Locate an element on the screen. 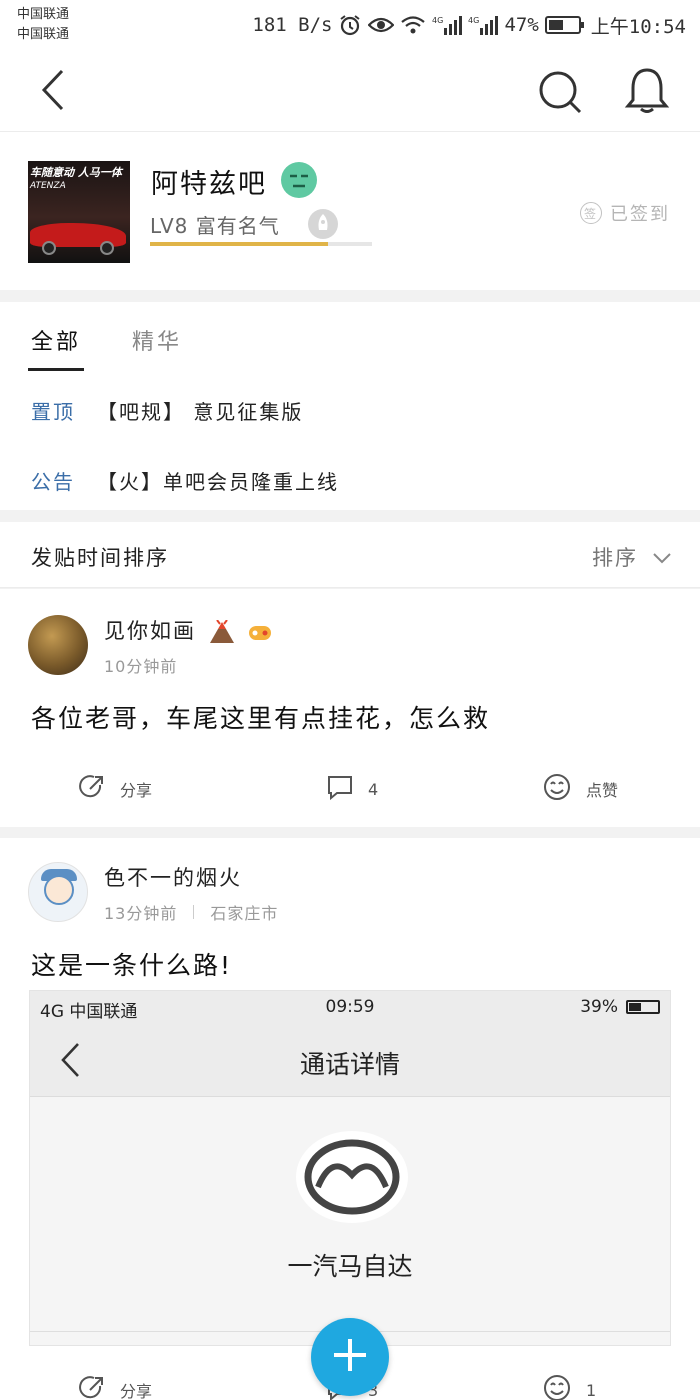 This screenshot has width=700, height=1400. eye-icon is located at coordinates (381, 25).